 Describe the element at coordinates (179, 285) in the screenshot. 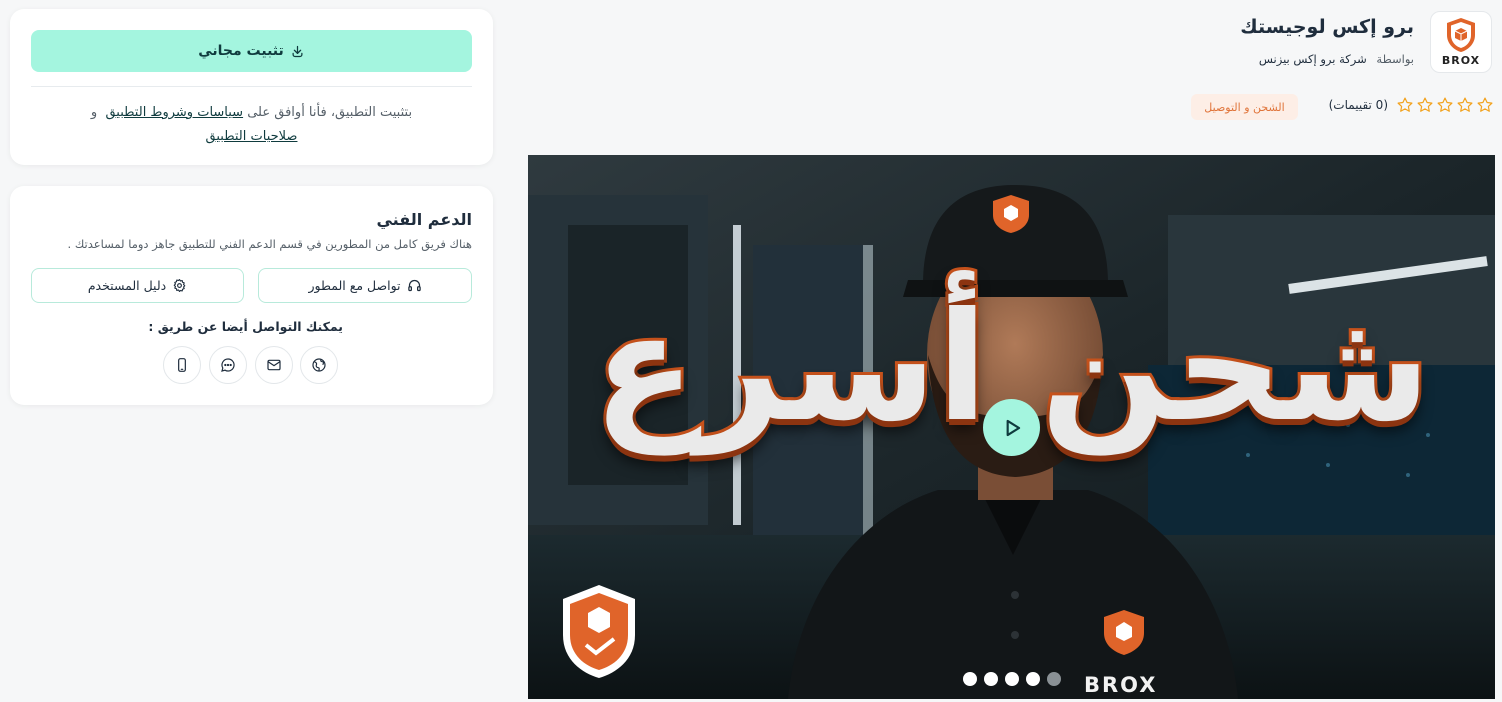

I see `gear-icon` at that location.